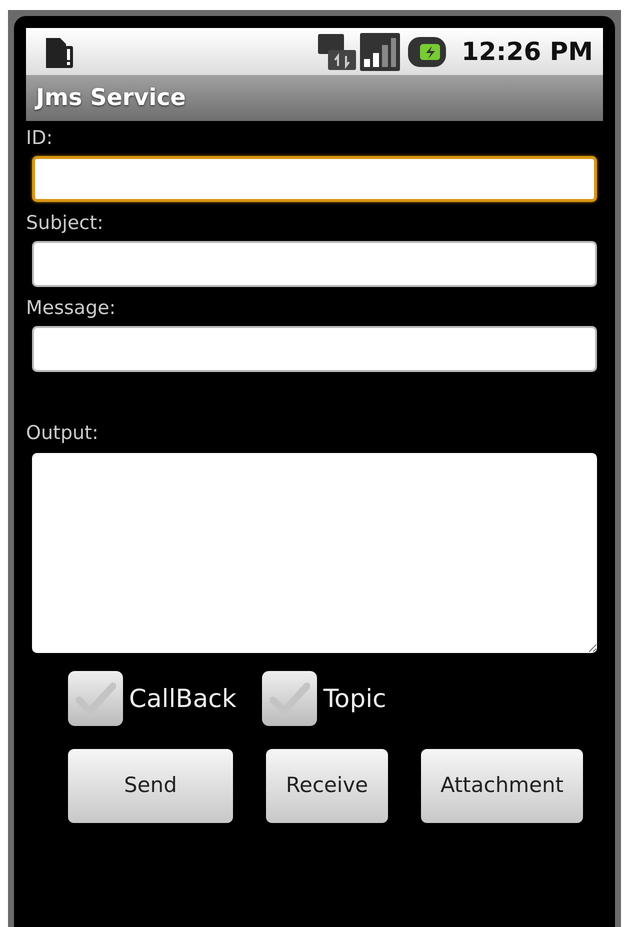 This screenshot has width=625, height=927. What do you see at coordinates (65, 223) in the screenshot?
I see `field-label: Subject:` at bounding box center [65, 223].